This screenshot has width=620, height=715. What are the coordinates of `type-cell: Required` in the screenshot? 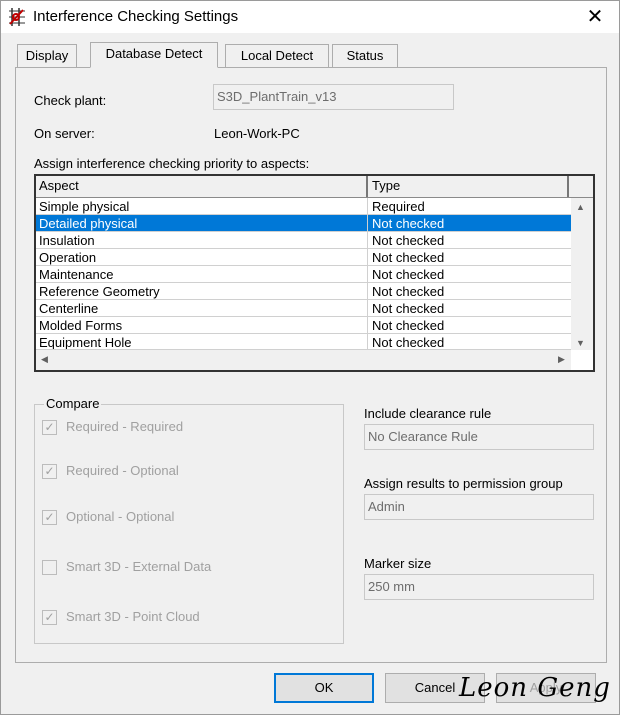 It's located at (470, 206).